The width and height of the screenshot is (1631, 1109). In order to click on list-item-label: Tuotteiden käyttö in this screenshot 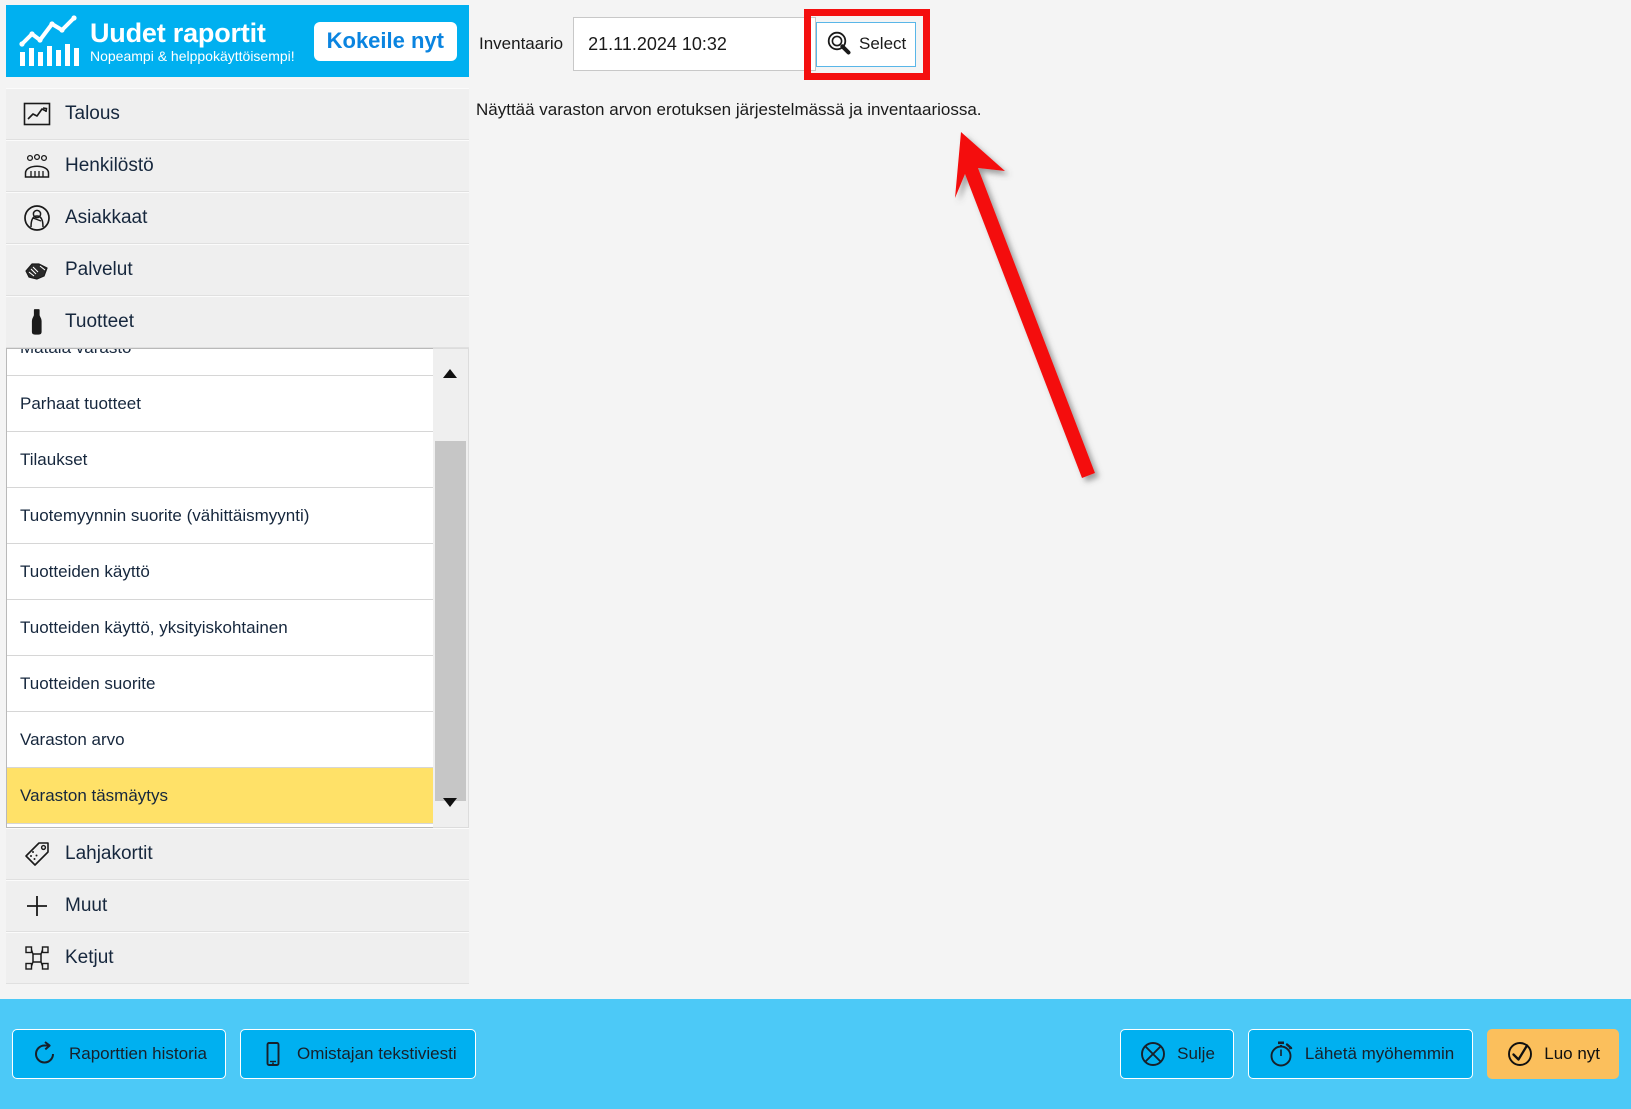, I will do `click(85, 571)`.